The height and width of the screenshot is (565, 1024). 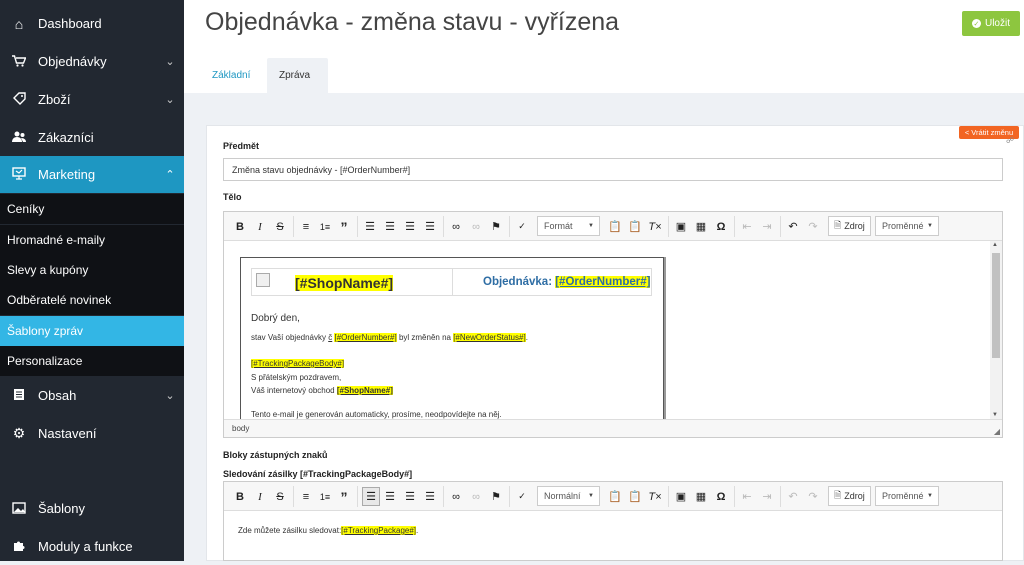 I want to click on line1-start: stav Vaší objednávky, so click(x=290, y=337).